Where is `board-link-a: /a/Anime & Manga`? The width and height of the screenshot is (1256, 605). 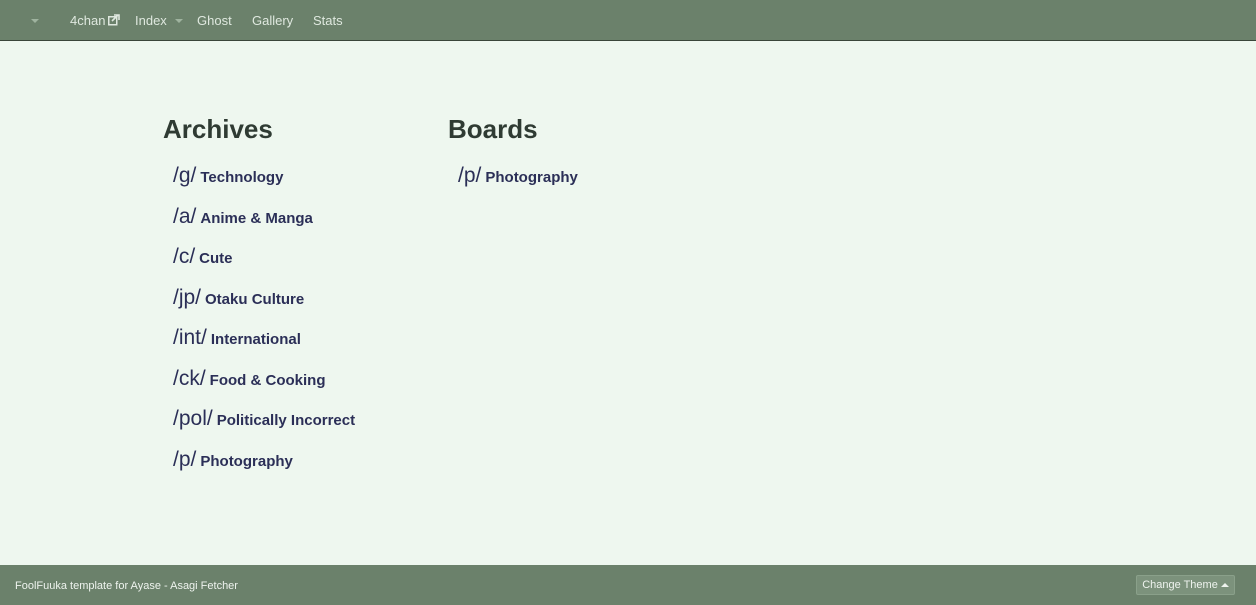
board-link-a: /a/Anime & Manga is located at coordinates (243, 216).